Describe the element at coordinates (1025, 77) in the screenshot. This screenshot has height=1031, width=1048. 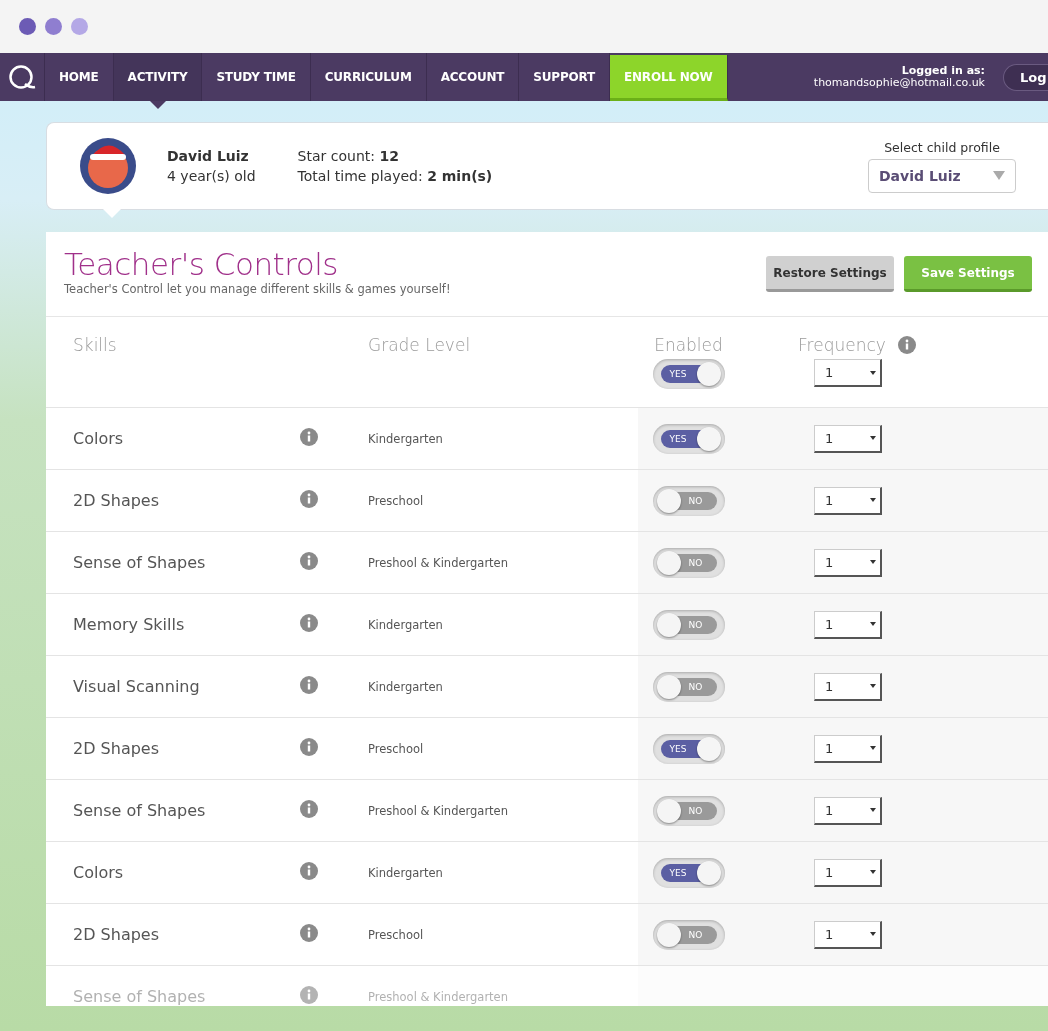
I see `logout-button: Log` at that location.